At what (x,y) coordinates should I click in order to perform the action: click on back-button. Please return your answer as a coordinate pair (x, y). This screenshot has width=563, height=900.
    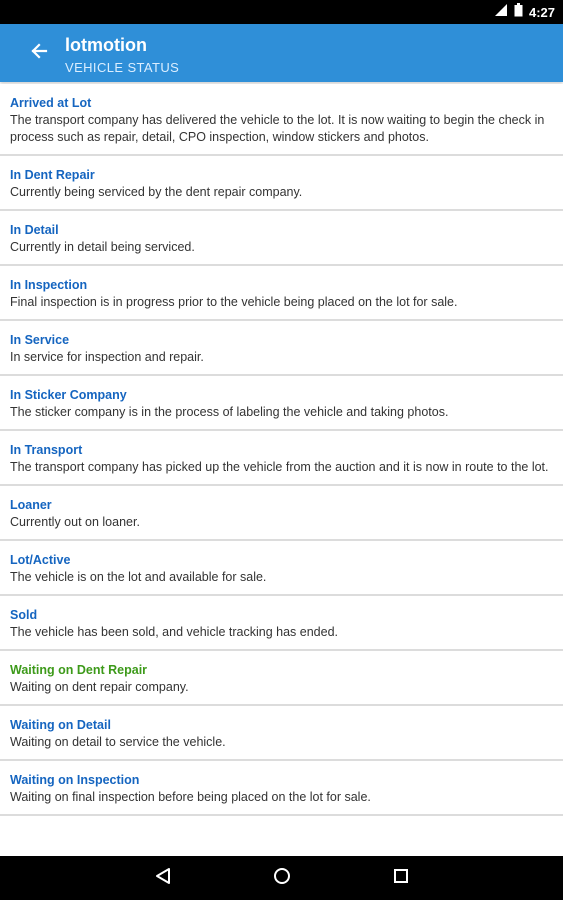
    Looking at the image, I should click on (39, 53).